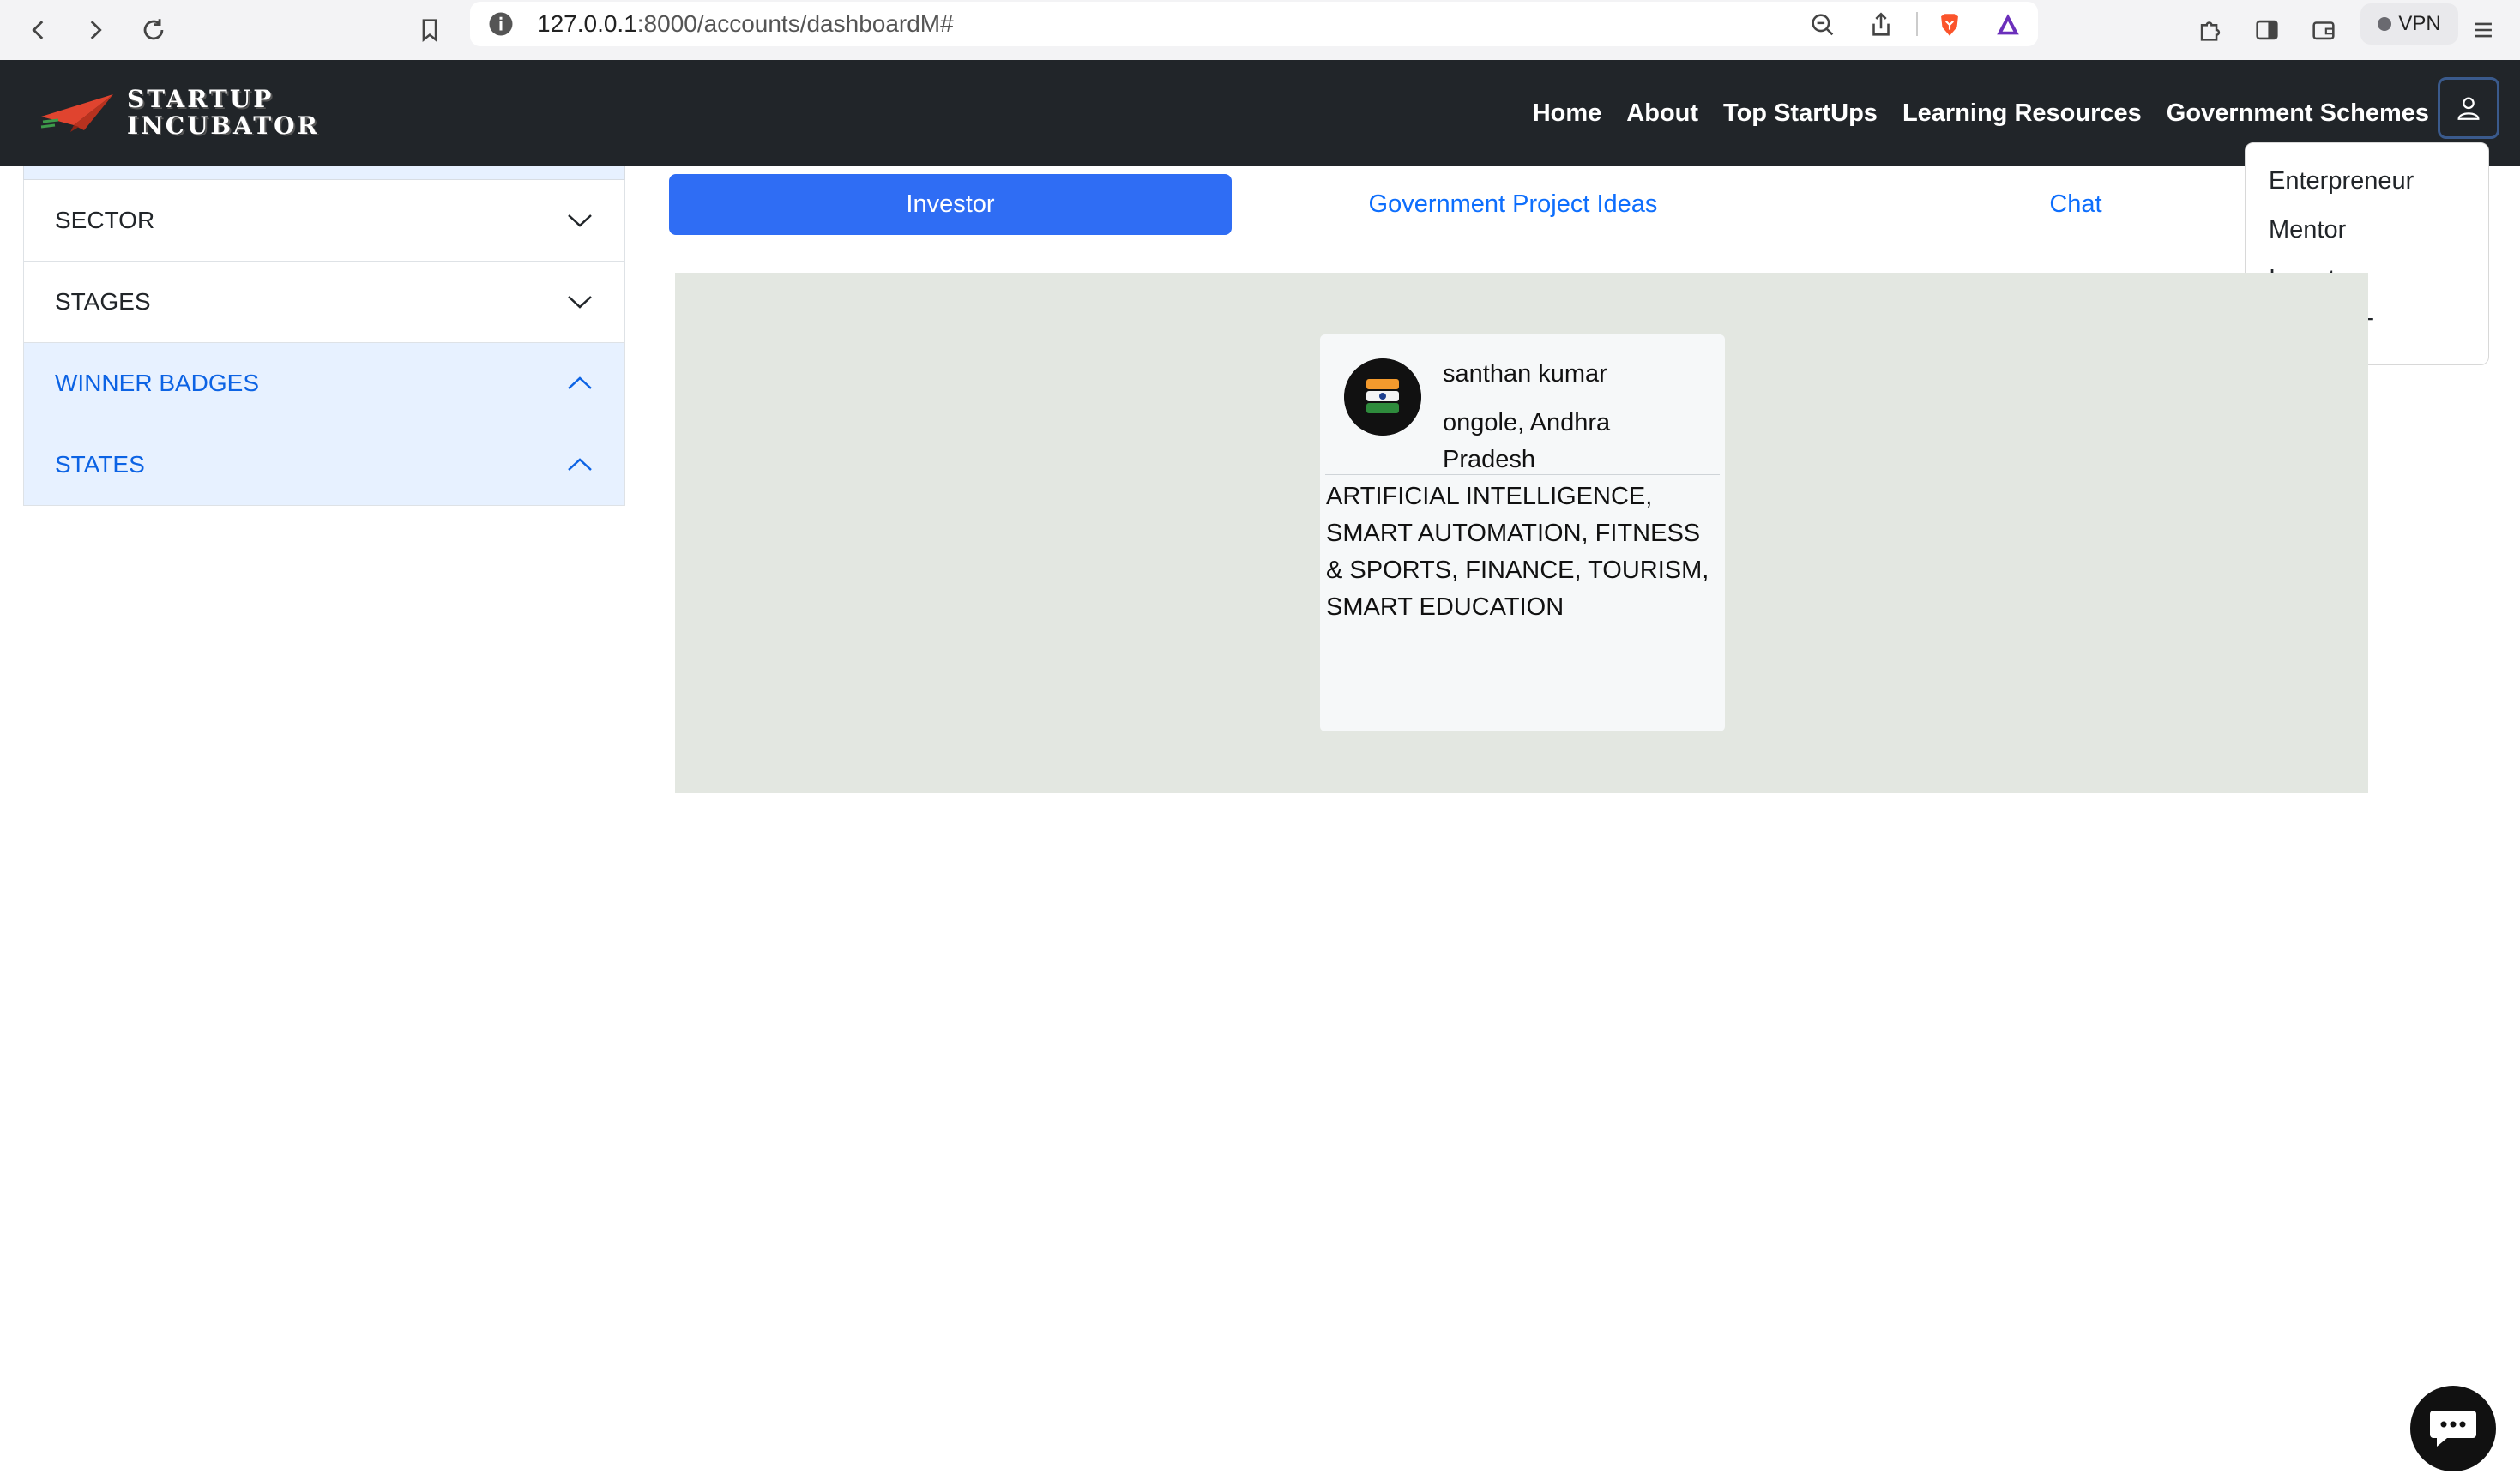 The height and width of the screenshot is (1480, 2520). I want to click on sidebar-toggle-button, so click(2267, 30).